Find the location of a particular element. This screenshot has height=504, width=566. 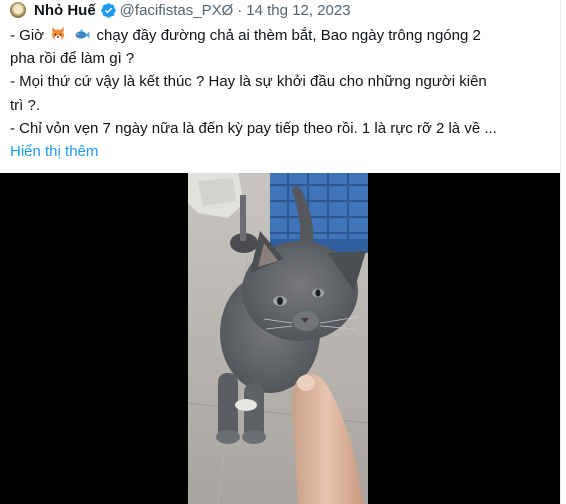

text-segment: - Giờ is located at coordinates (27, 35).